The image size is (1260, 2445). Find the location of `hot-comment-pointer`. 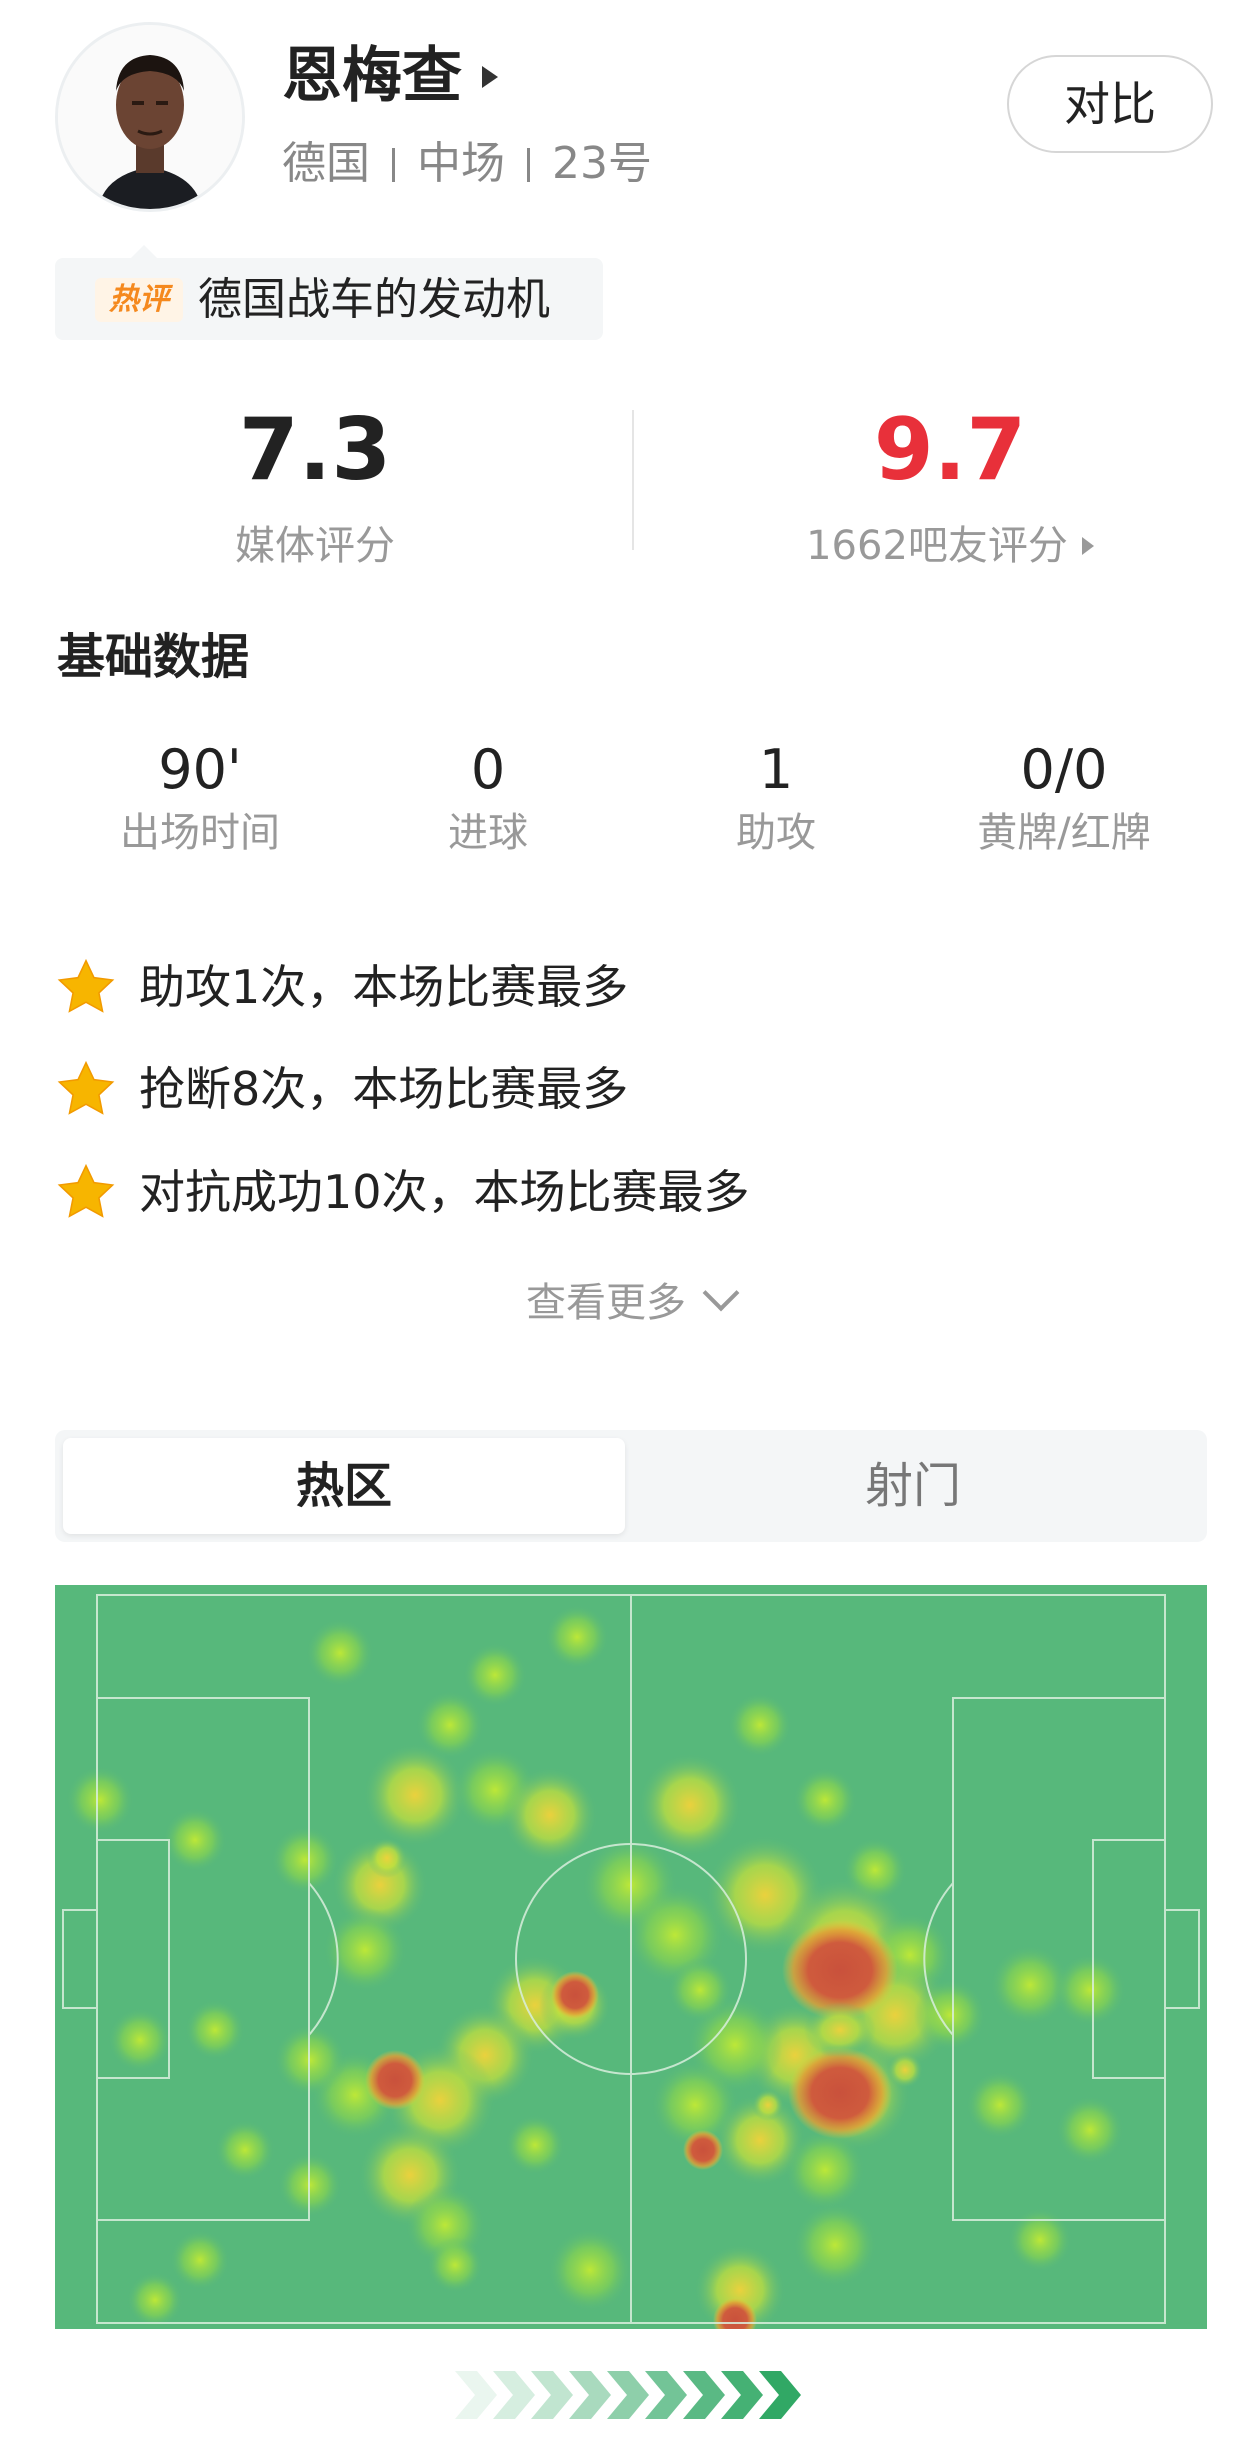

hot-comment-pointer is located at coordinates (144, 252).